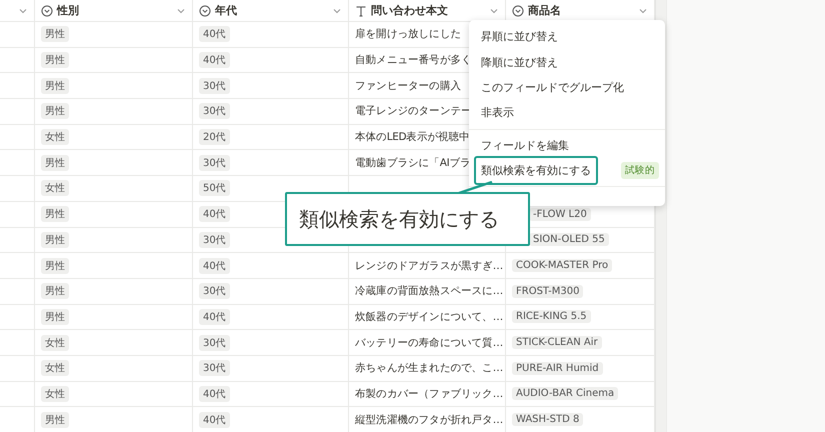  I want to click on product-tag: -FLOW L20, so click(560, 214).